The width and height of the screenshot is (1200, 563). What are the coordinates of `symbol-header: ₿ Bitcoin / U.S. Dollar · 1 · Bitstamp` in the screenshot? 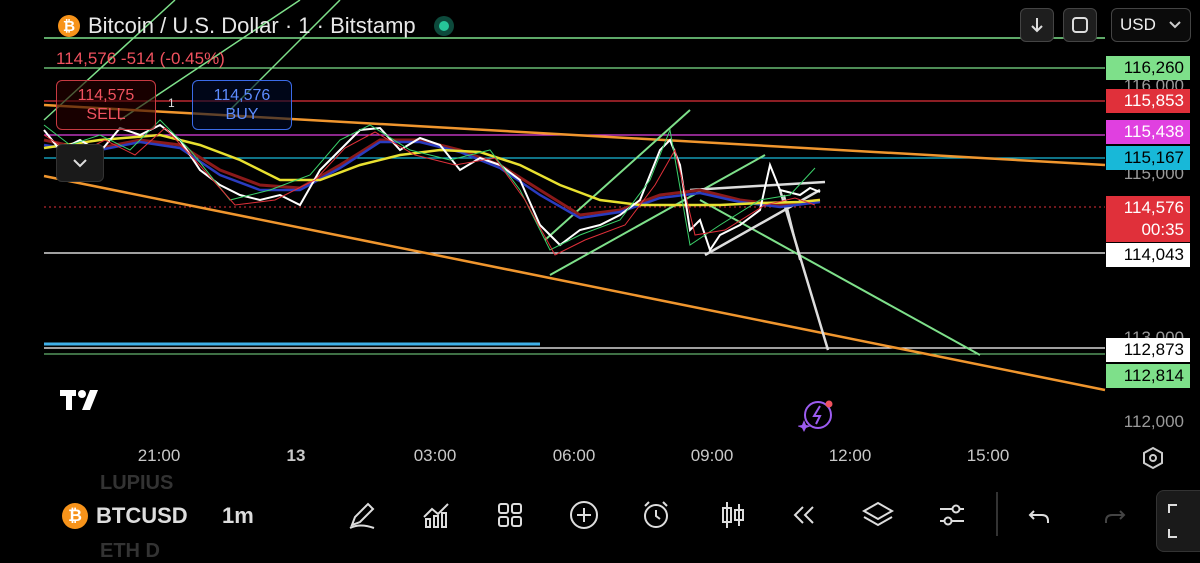 It's located at (256, 26).